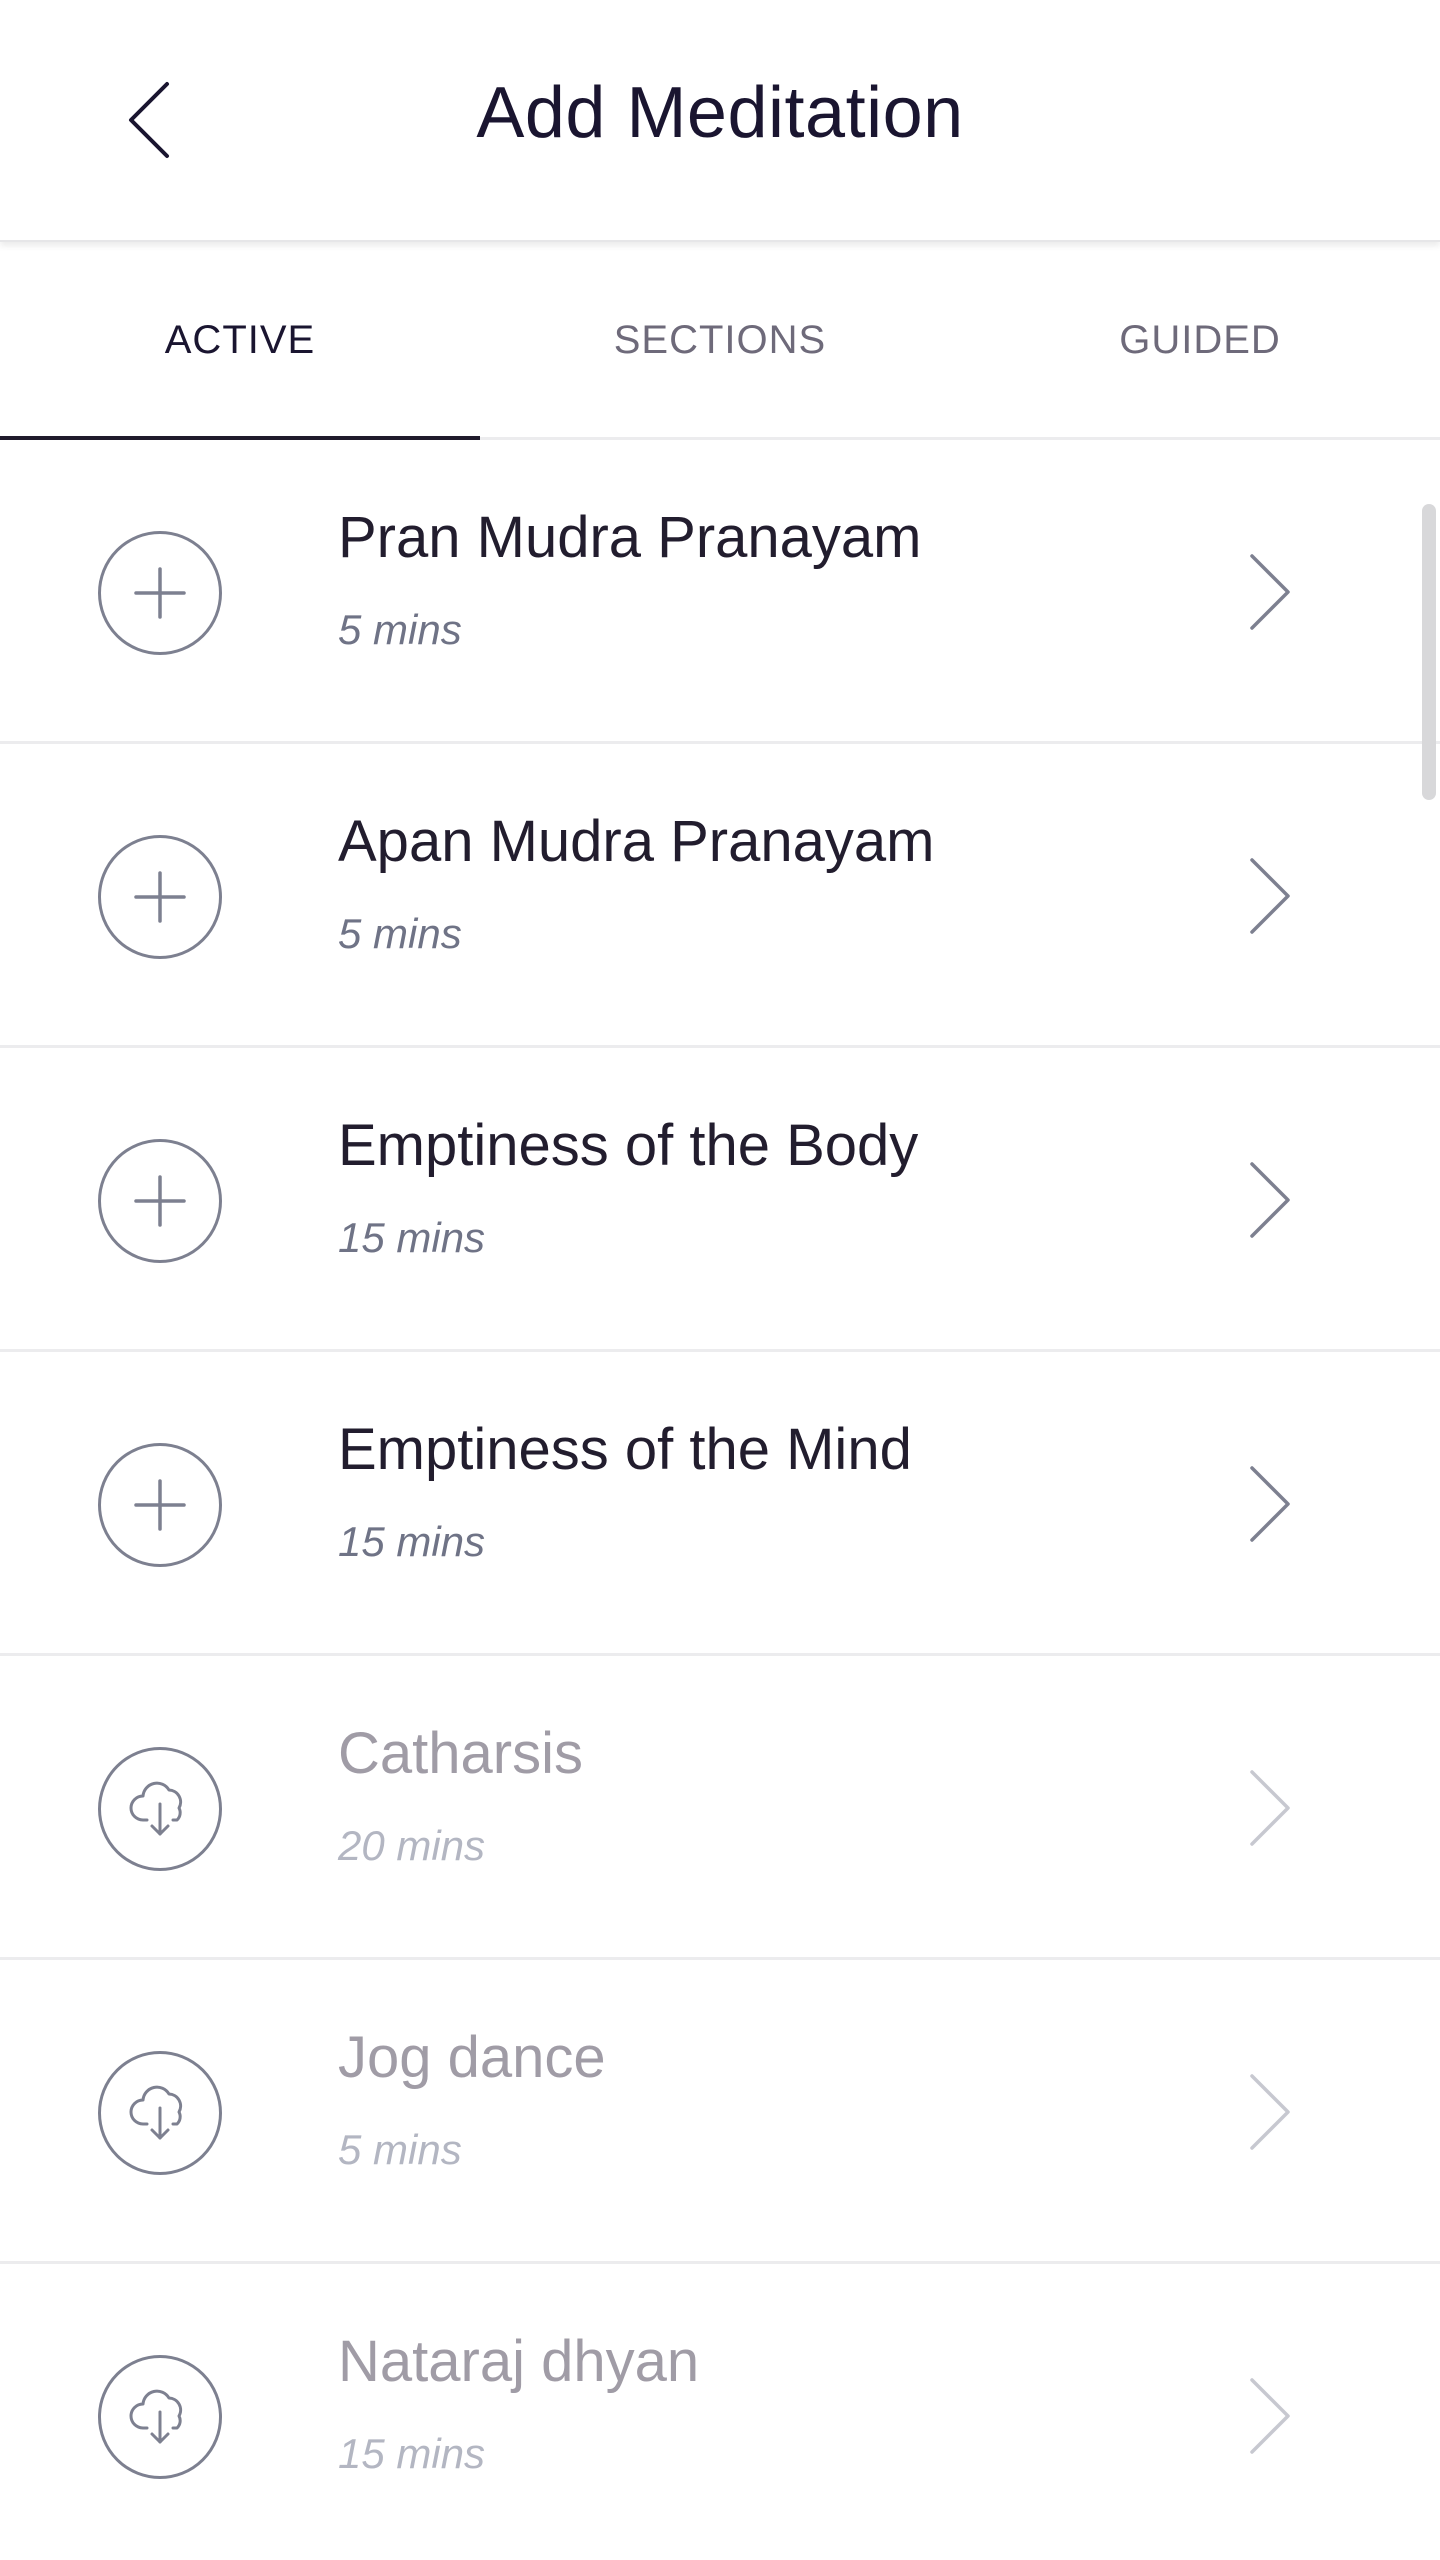 Image resolution: width=1440 pixels, height=2560 pixels. I want to click on tab-bar: ACTIVE SECTIONS GUIDED, so click(720, 342).